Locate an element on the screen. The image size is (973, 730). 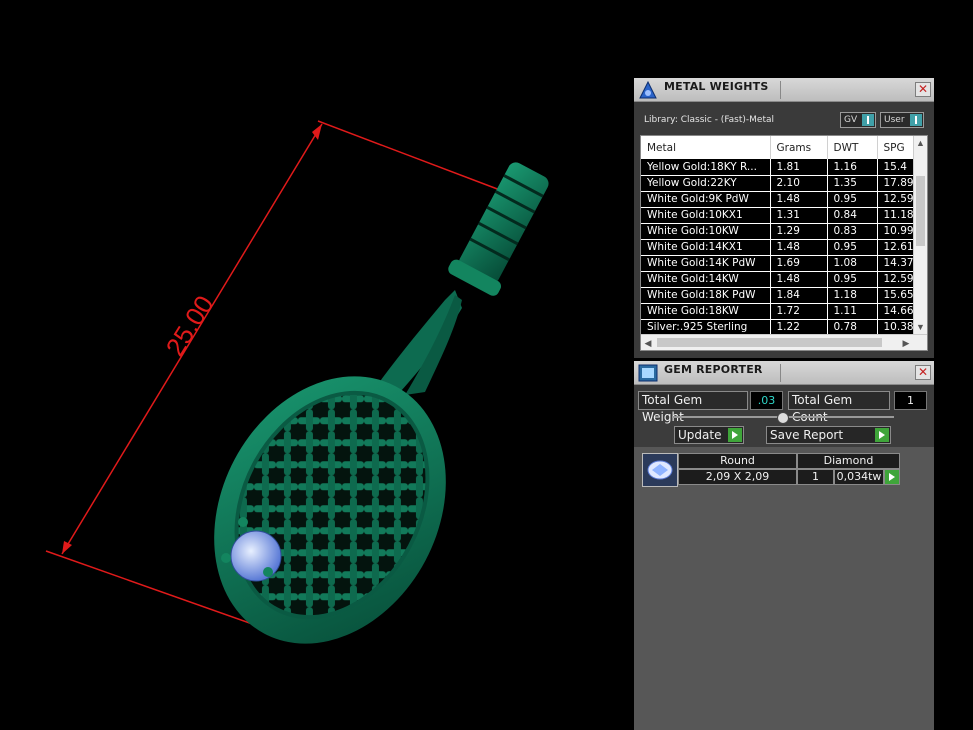
round-gem-icon is located at coordinates (660, 470).